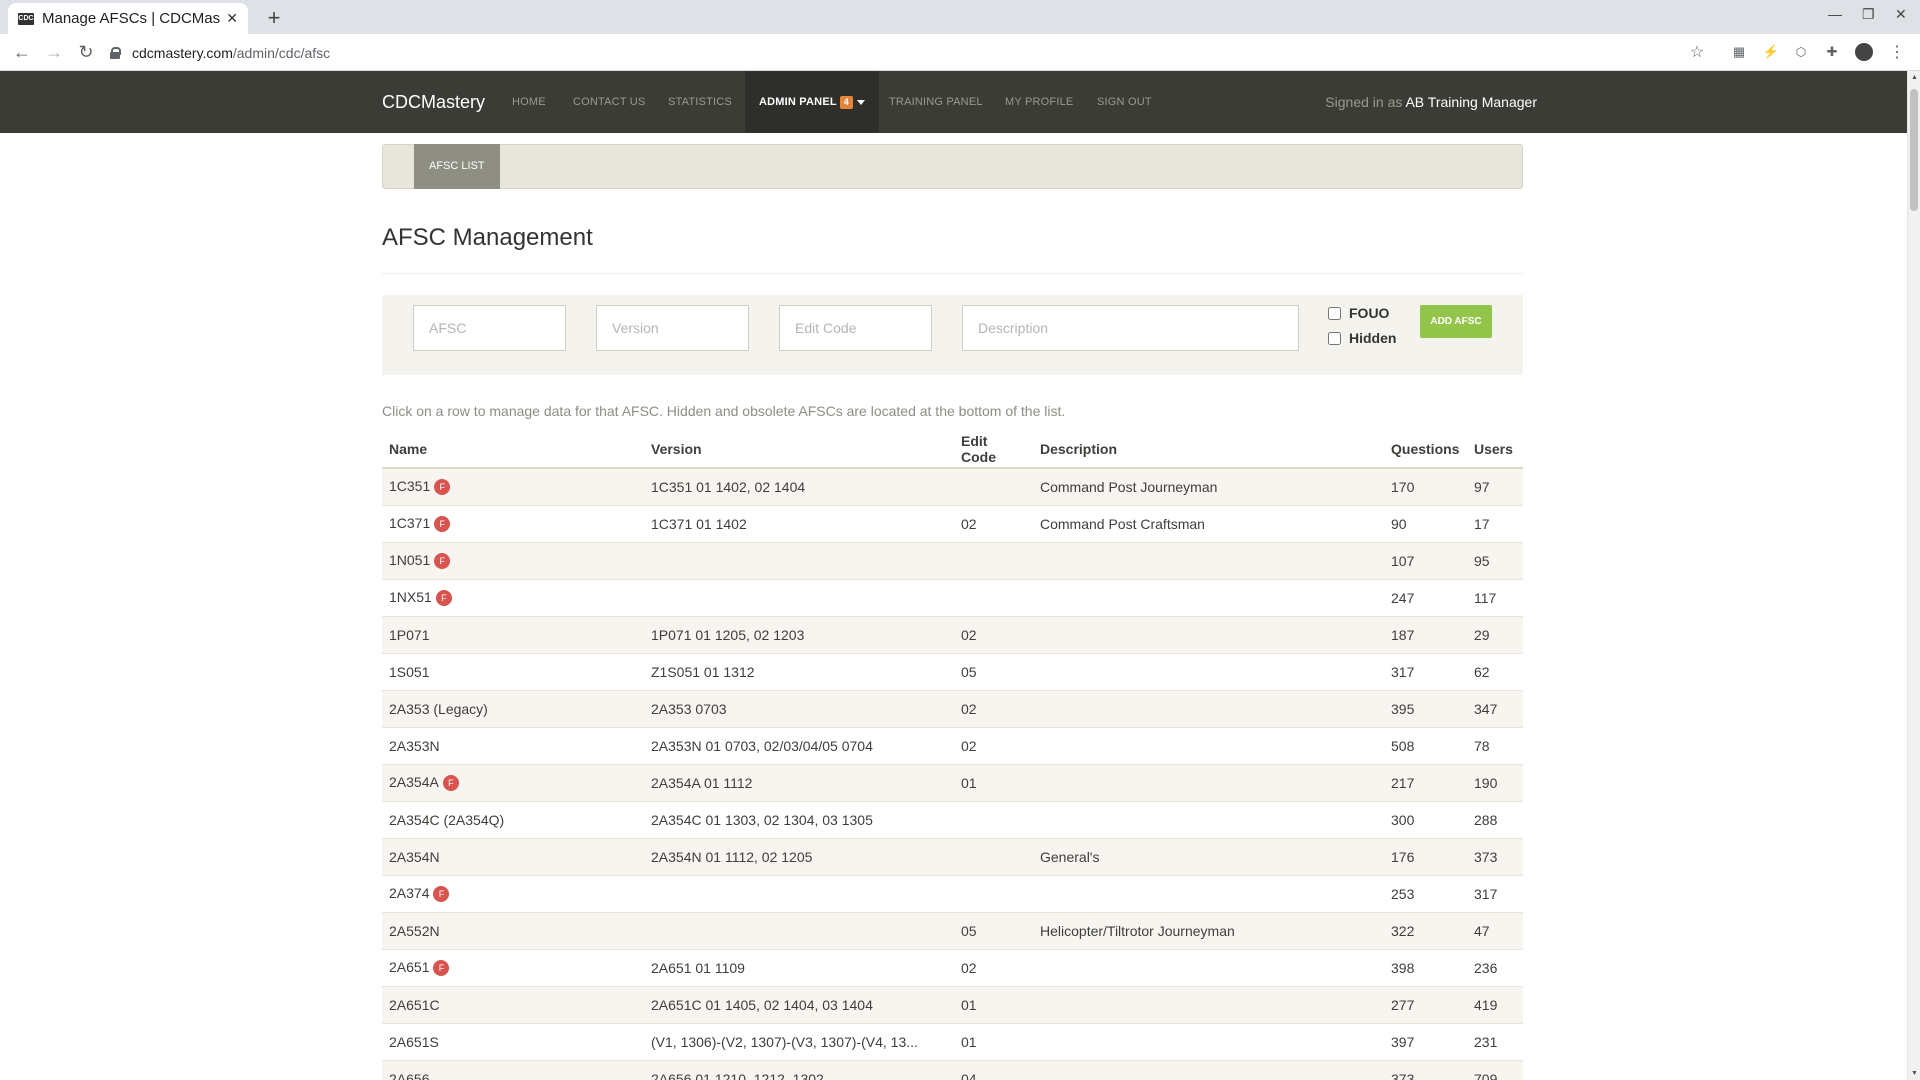  Describe the element at coordinates (1362, 338) in the screenshot. I see `hidden-checkbox-label: Hidden` at that location.